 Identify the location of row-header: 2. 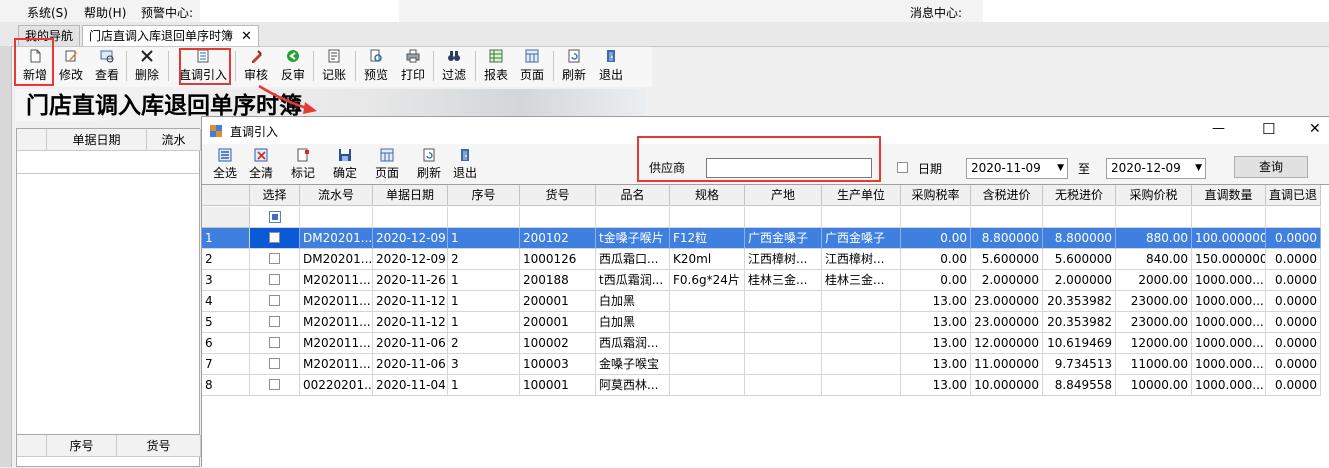
(226, 259).